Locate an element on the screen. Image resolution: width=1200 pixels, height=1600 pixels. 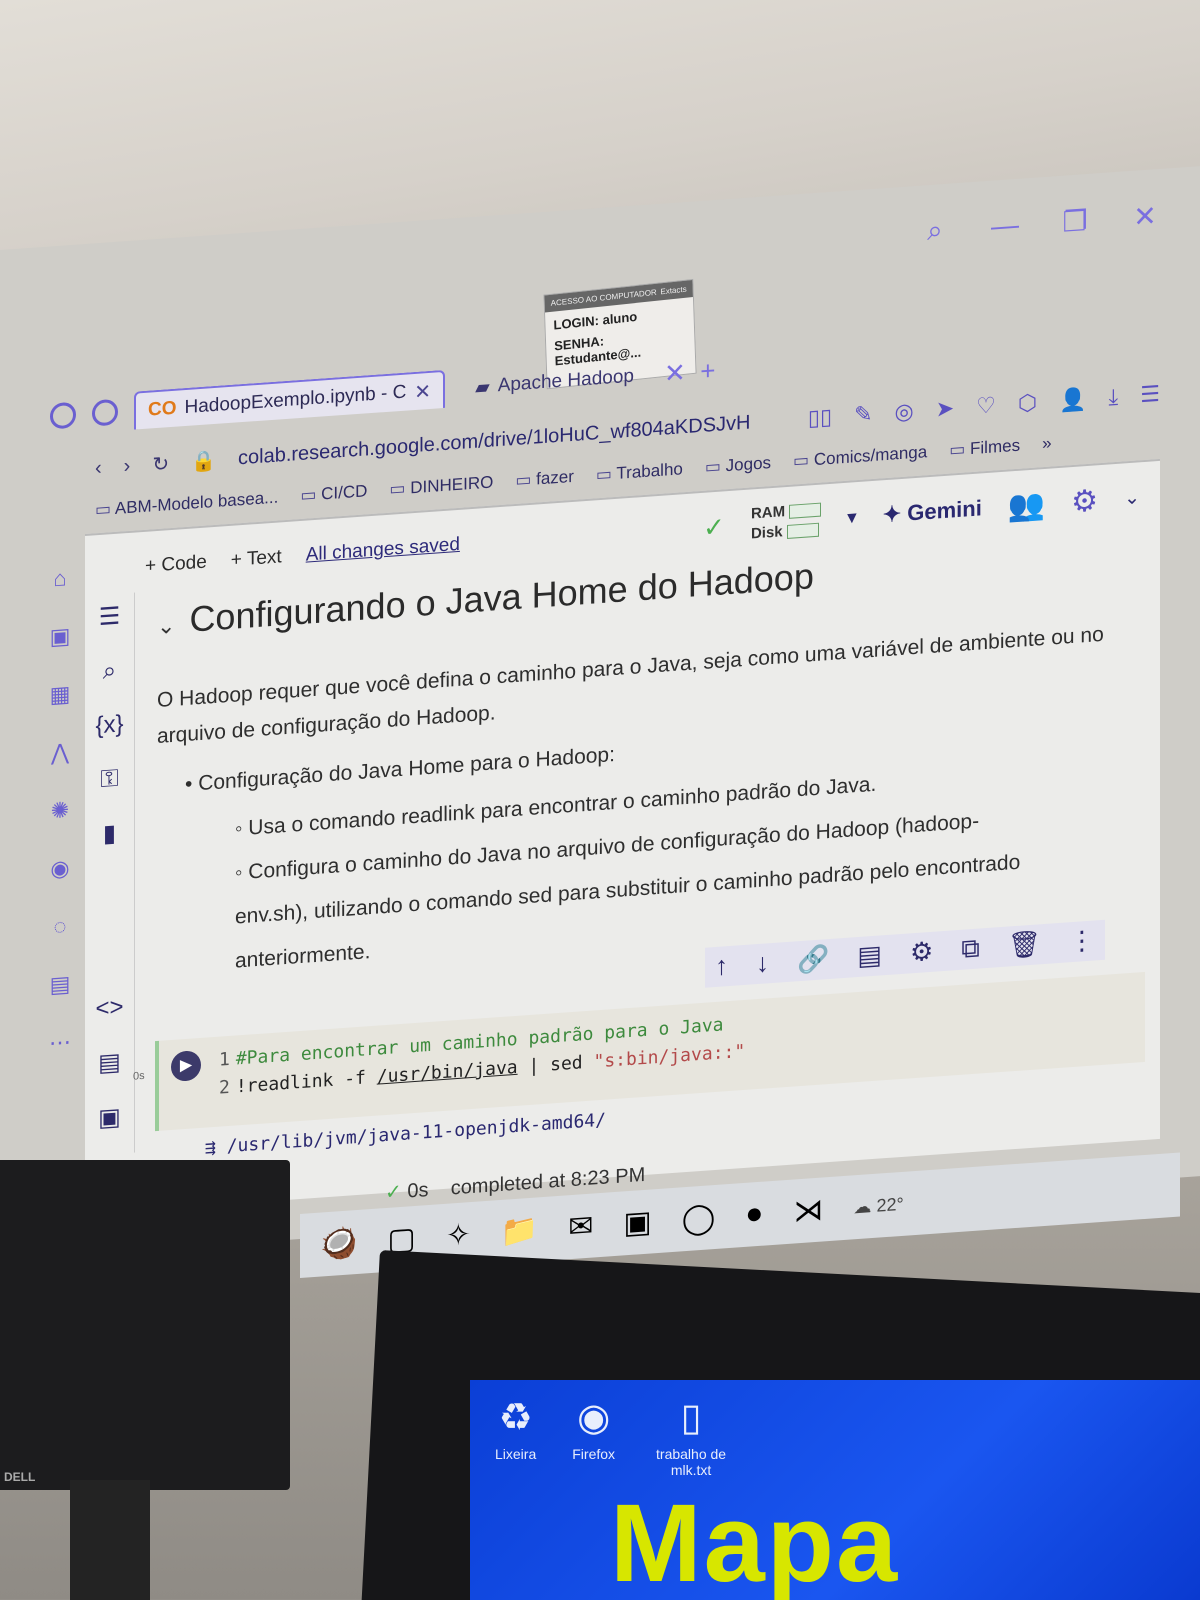
browser-sidebar: ⌂ ▣ ▦ ⋀ ✺ ◉ ◌ ▤ ⋯ is located at coordinates (60, 810).